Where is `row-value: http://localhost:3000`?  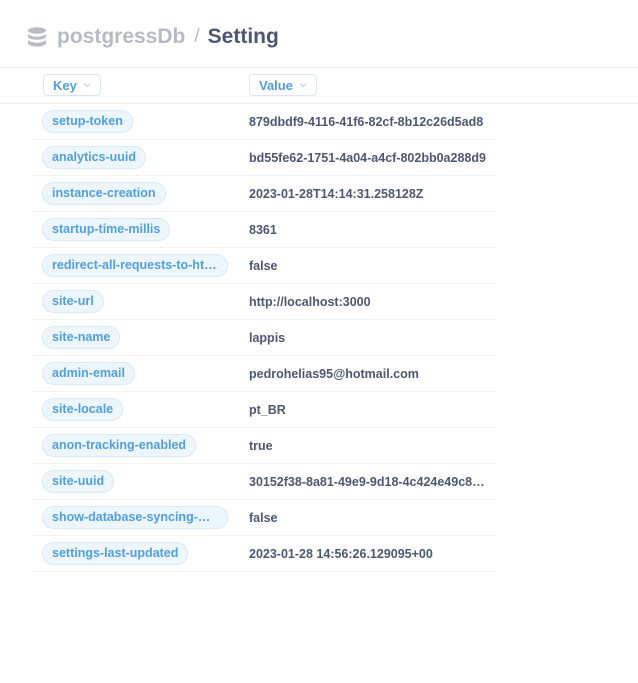
row-value: http://localhost:3000 is located at coordinates (310, 302).